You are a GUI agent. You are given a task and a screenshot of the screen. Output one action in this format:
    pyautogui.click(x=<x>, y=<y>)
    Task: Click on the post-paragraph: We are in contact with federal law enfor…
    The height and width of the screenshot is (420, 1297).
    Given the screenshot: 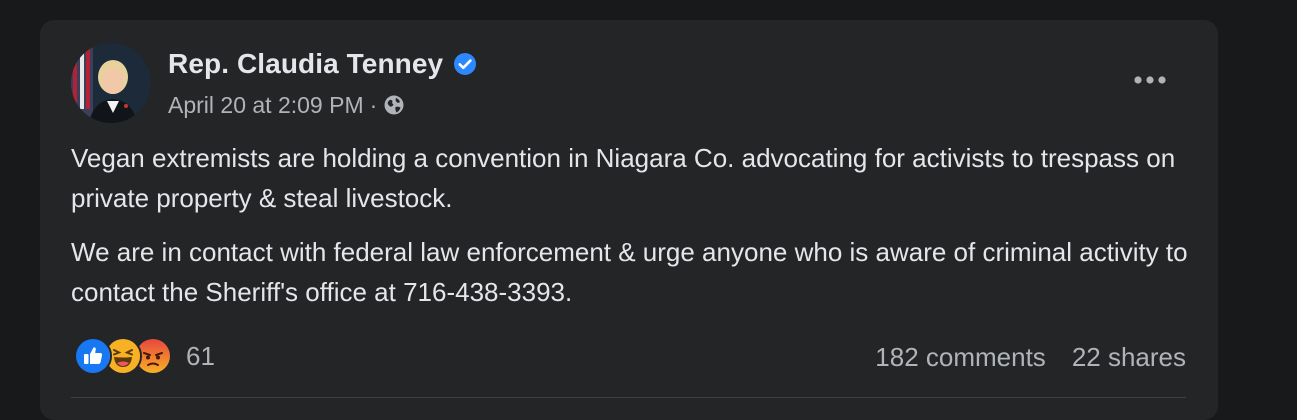 What is the action you would take?
    pyautogui.click(x=629, y=272)
    